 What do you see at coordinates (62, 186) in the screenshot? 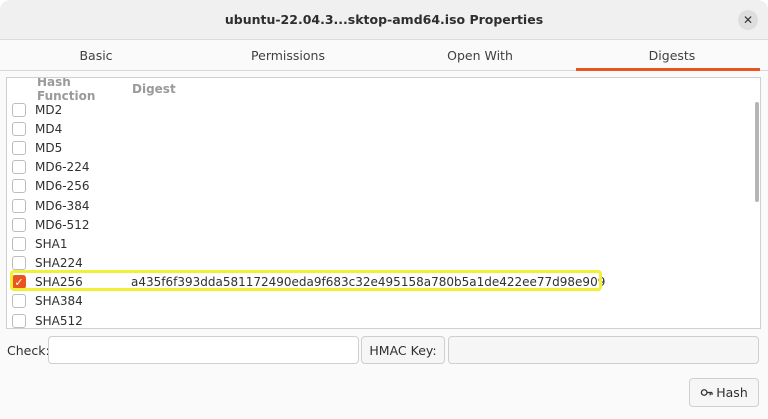
I see `hash-function-name: MD6-256` at bounding box center [62, 186].